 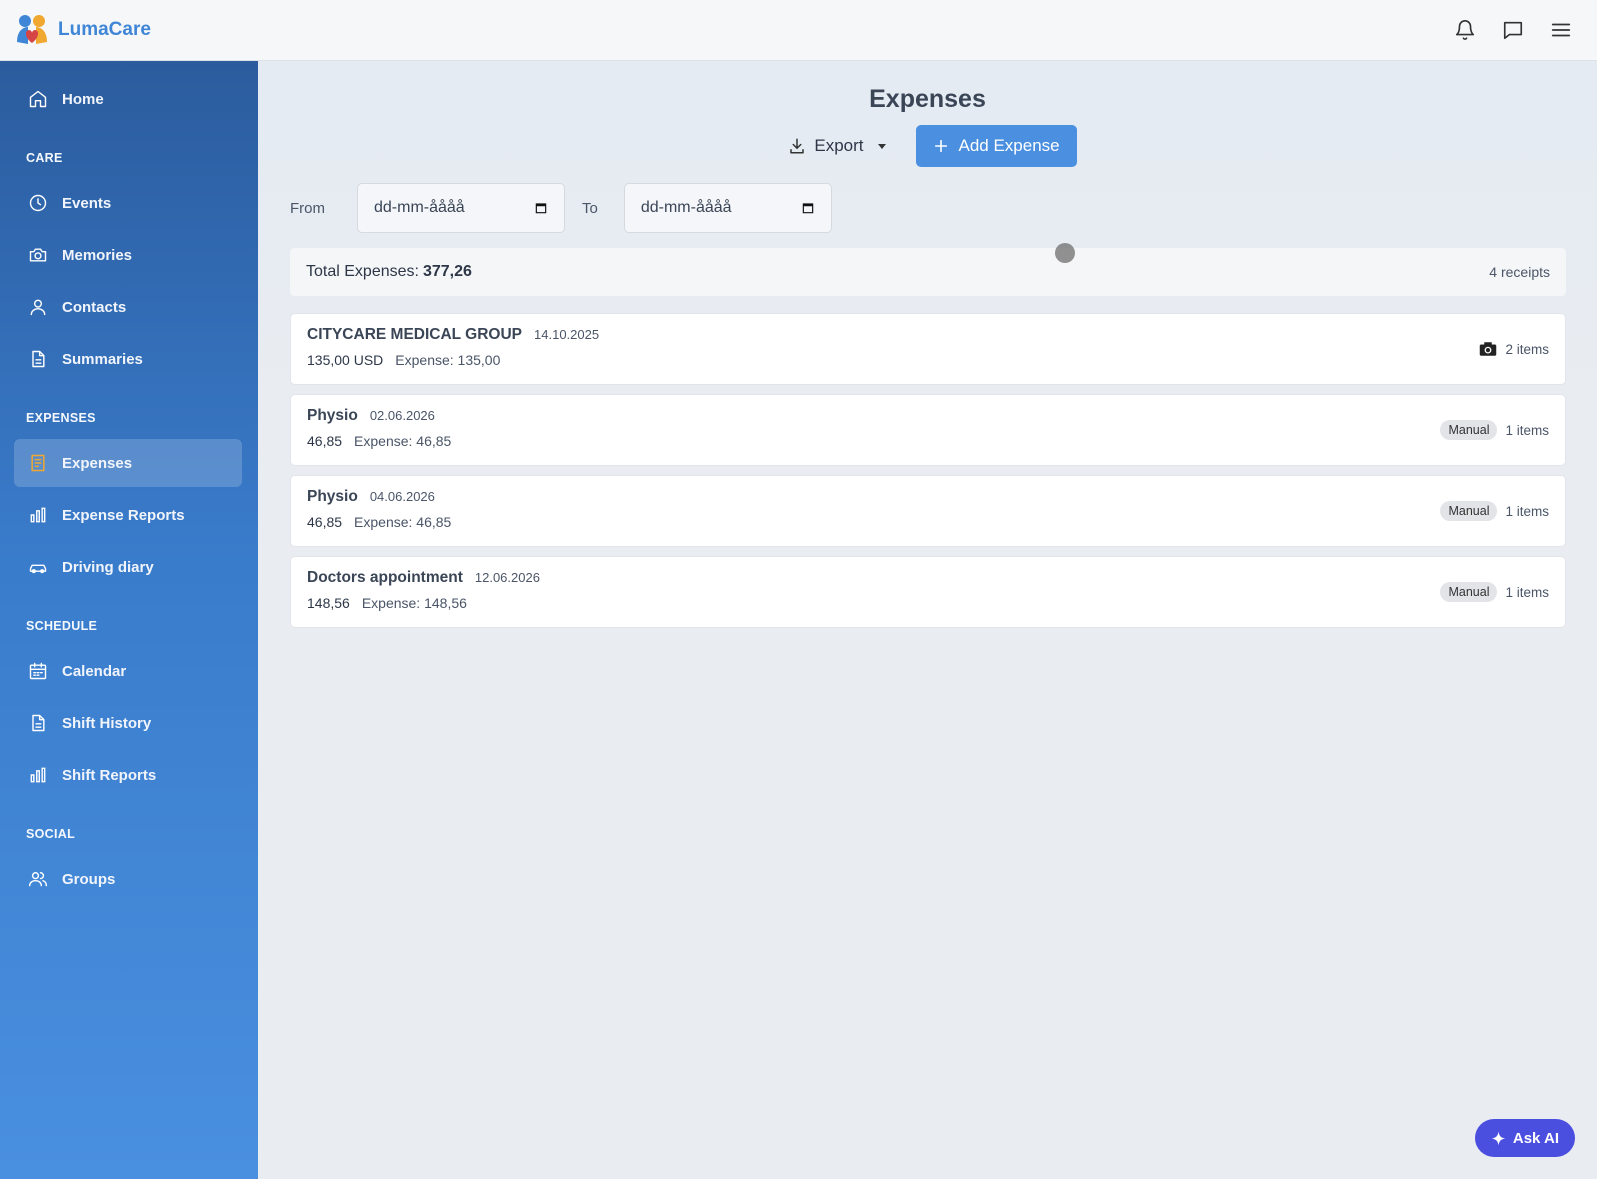 I want to click on sidebar-item-calendar: Calendar, so click(x=128, y=671).